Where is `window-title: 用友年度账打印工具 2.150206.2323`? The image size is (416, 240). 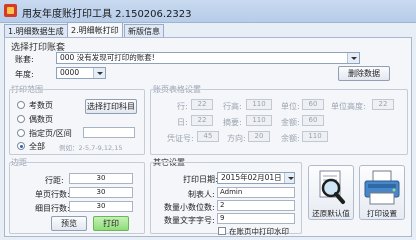 window-title: 用友年度账打印工具 2.150206.2323 is located at coordinates (107, 14).